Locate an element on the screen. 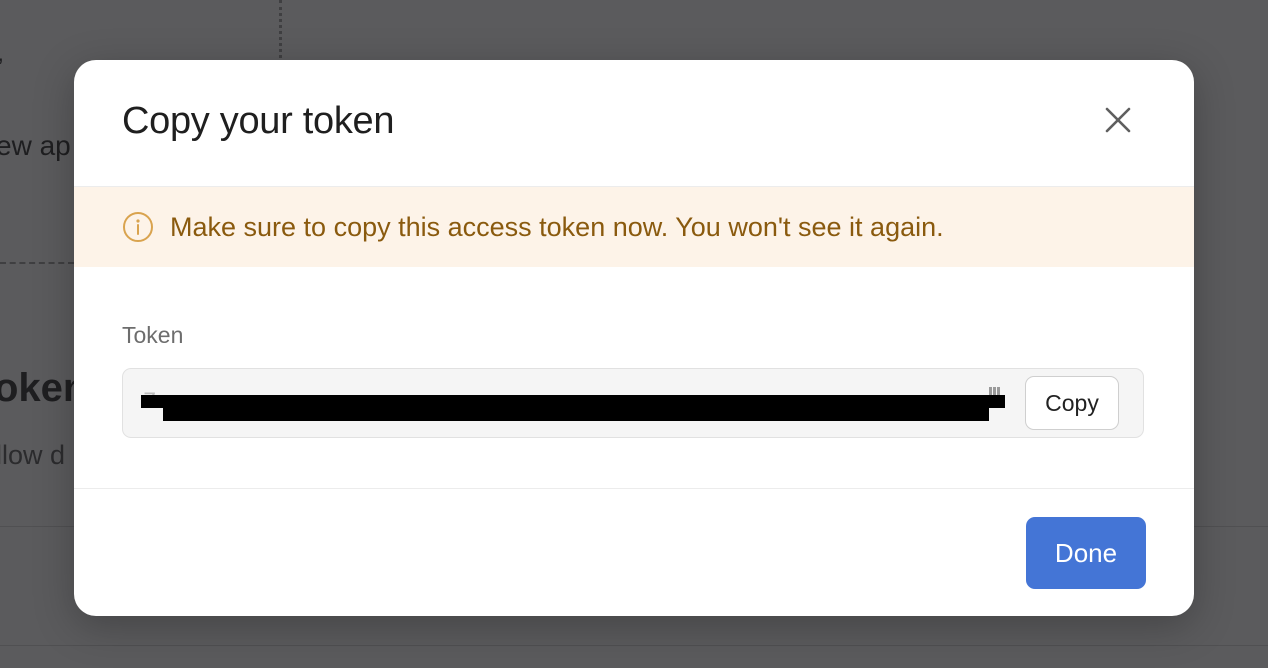  dialog-footer-divider is located at coordinates (634, 488).